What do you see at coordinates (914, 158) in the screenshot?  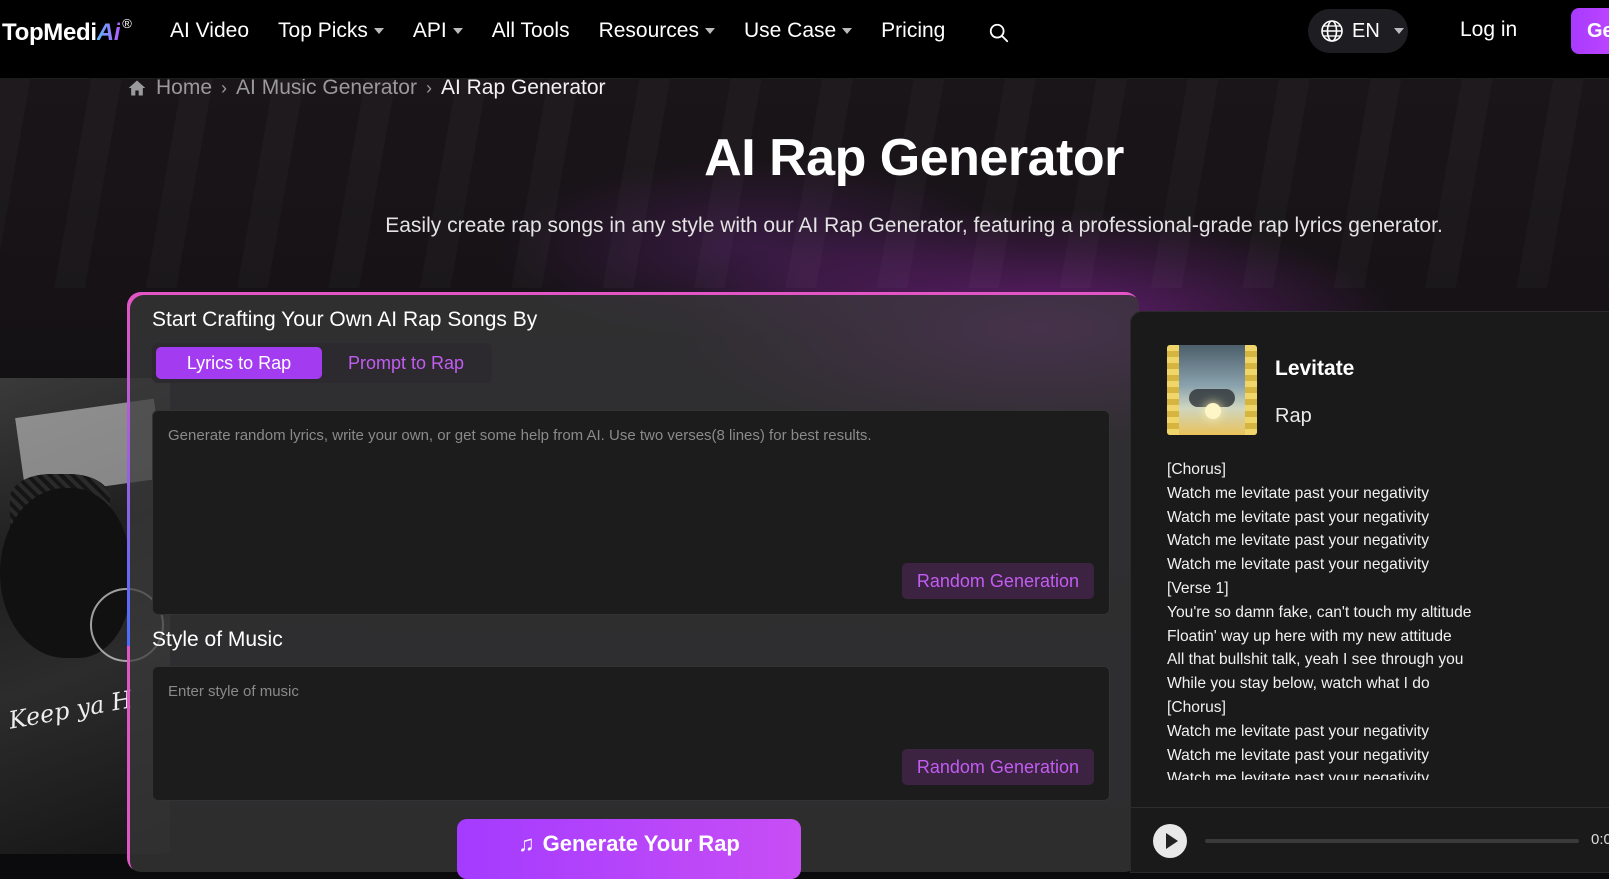 I see `page-title: AI Rap Generator` at bounding box center [914, 158].